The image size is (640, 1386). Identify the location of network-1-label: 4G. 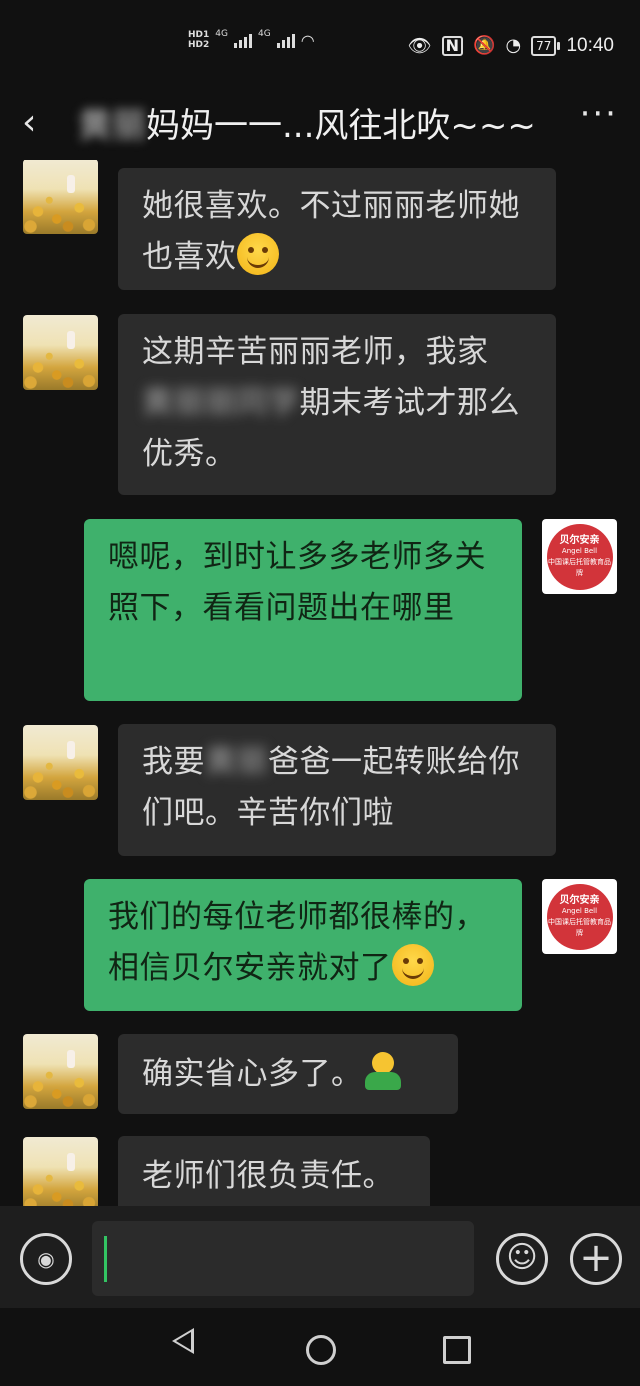
(221, 34).